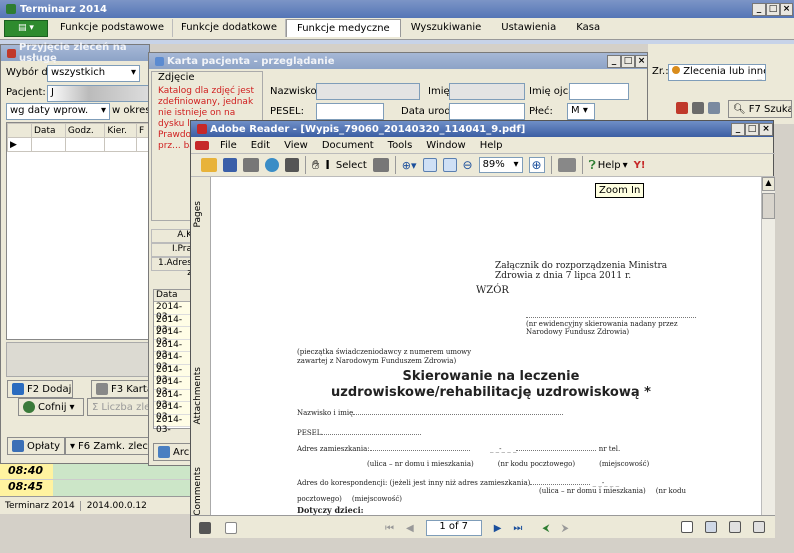 The width and height of the screenshot is (794, 553). I want to click on zoom-tool-icon: ⊕▾, so click(409, 165).